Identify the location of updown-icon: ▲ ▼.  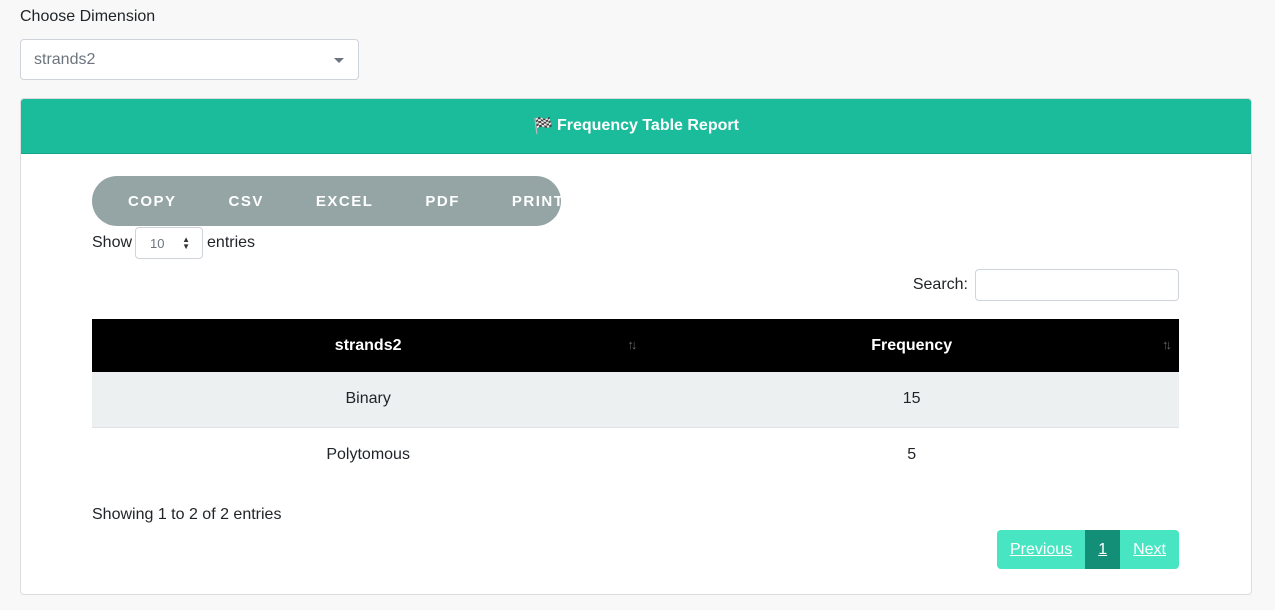
(186, 243).